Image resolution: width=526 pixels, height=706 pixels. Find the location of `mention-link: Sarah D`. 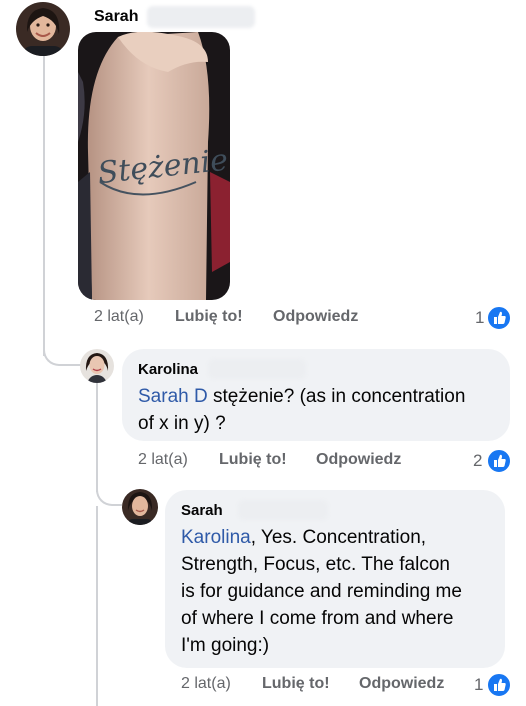

mention-link: Sarah D is located at coordinates (173, 396).